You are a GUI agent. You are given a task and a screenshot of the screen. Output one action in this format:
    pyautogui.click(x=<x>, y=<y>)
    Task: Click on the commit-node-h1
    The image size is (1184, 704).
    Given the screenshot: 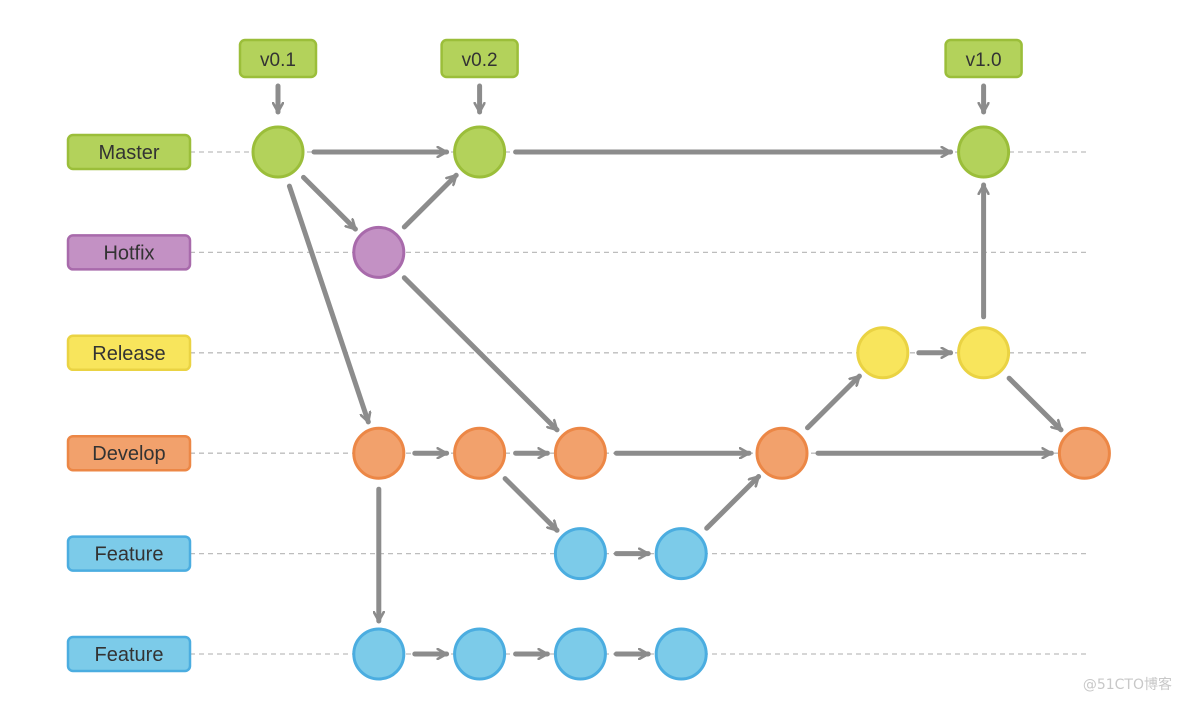 What is the action you would take?
    pyautogui.click(x=379, y=252)
    